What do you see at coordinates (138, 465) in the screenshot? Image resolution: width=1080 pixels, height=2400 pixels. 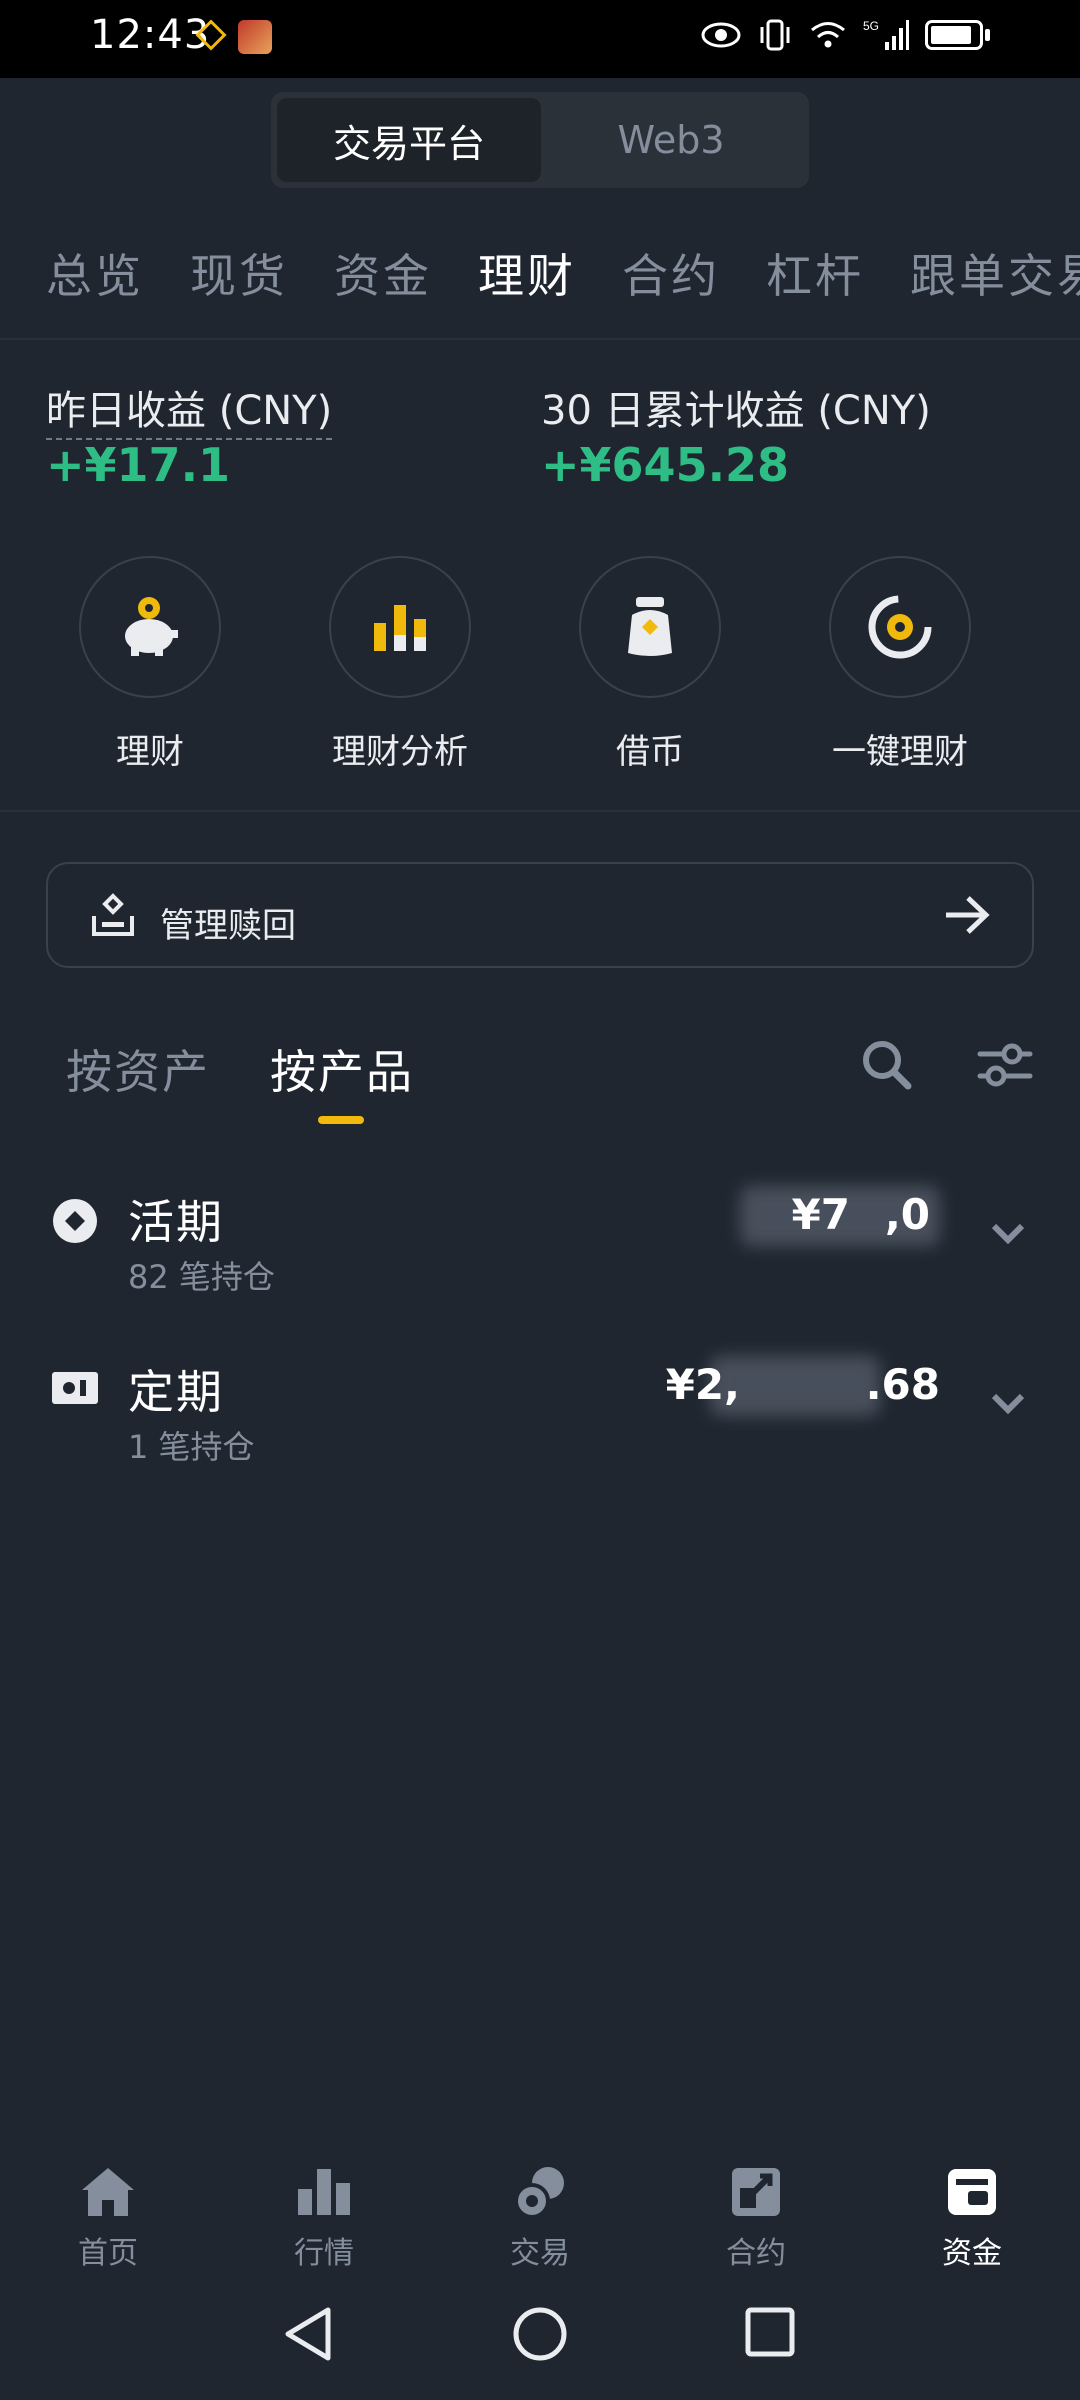 I see `yesterday-earnings-value: +¥17.1` at bounding box center [138, 465].